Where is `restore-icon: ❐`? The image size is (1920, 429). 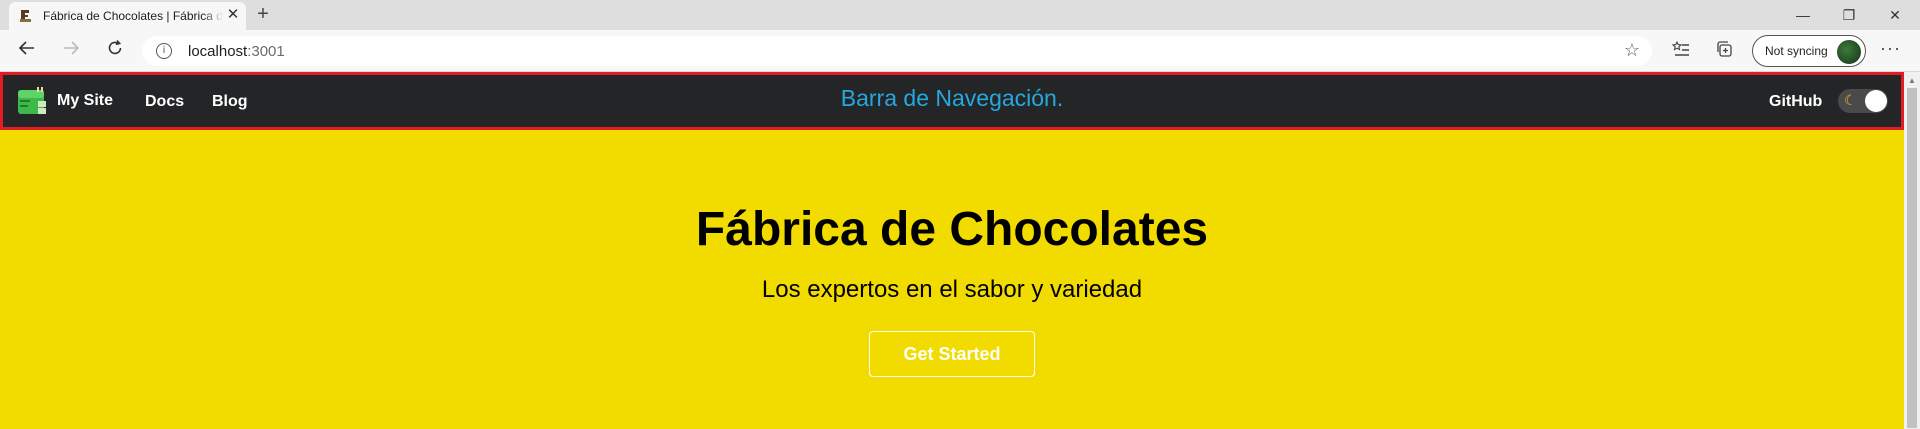
restore-icon: ❐ is located at coordinates (1849, 15).